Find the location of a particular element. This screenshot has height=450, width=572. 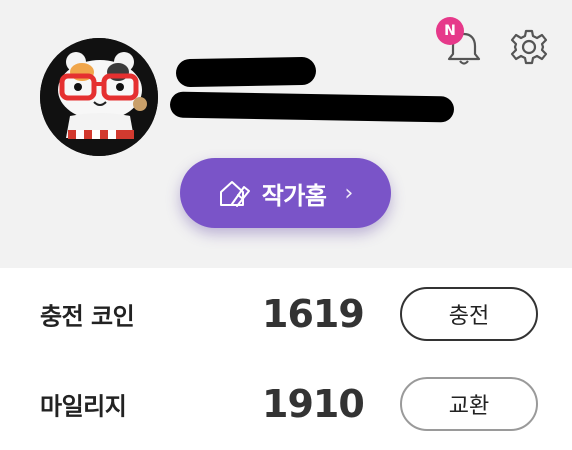

author-home-icon is located at coordinates (234, 194).